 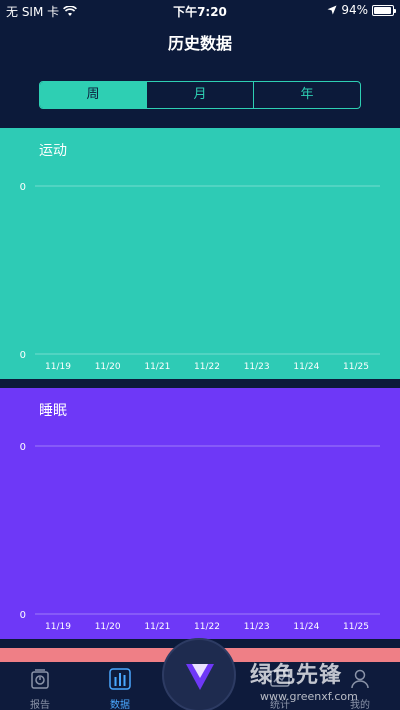 I want to click on report-icon, so click(x=40, y=679).